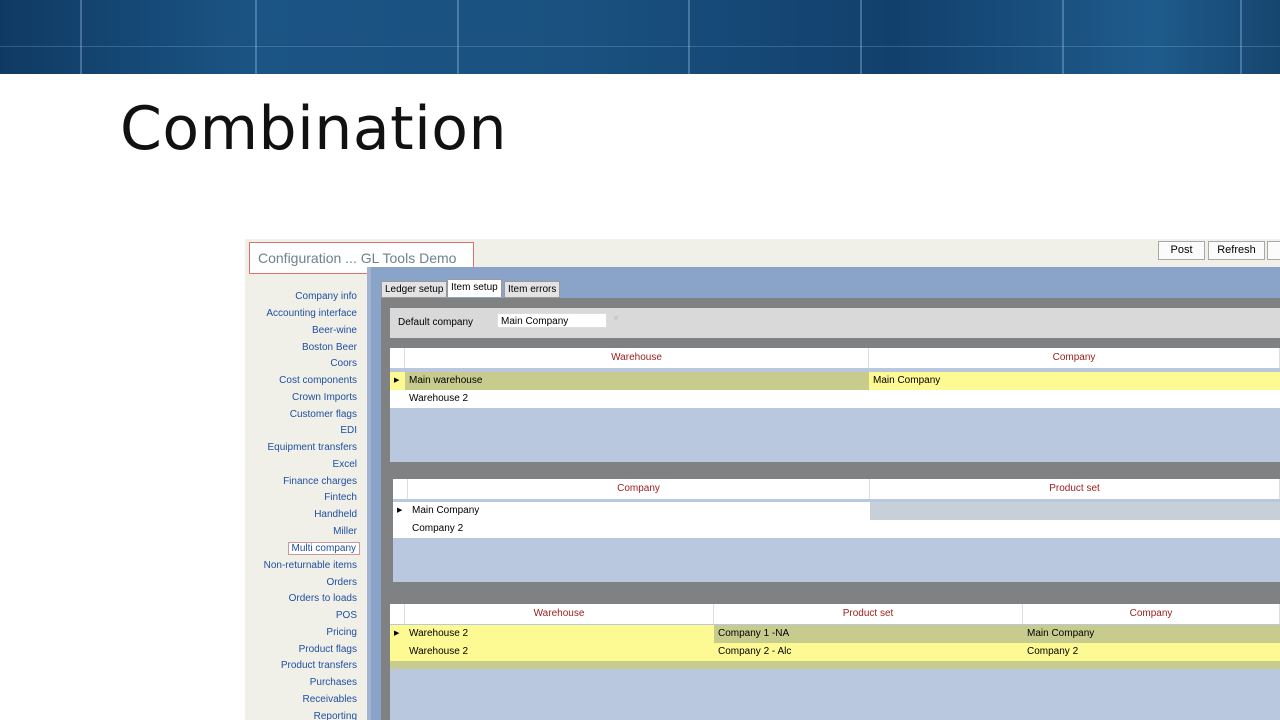  I want to click on sidebar-item-customer-flags: Customer flags, so click(323, 414).